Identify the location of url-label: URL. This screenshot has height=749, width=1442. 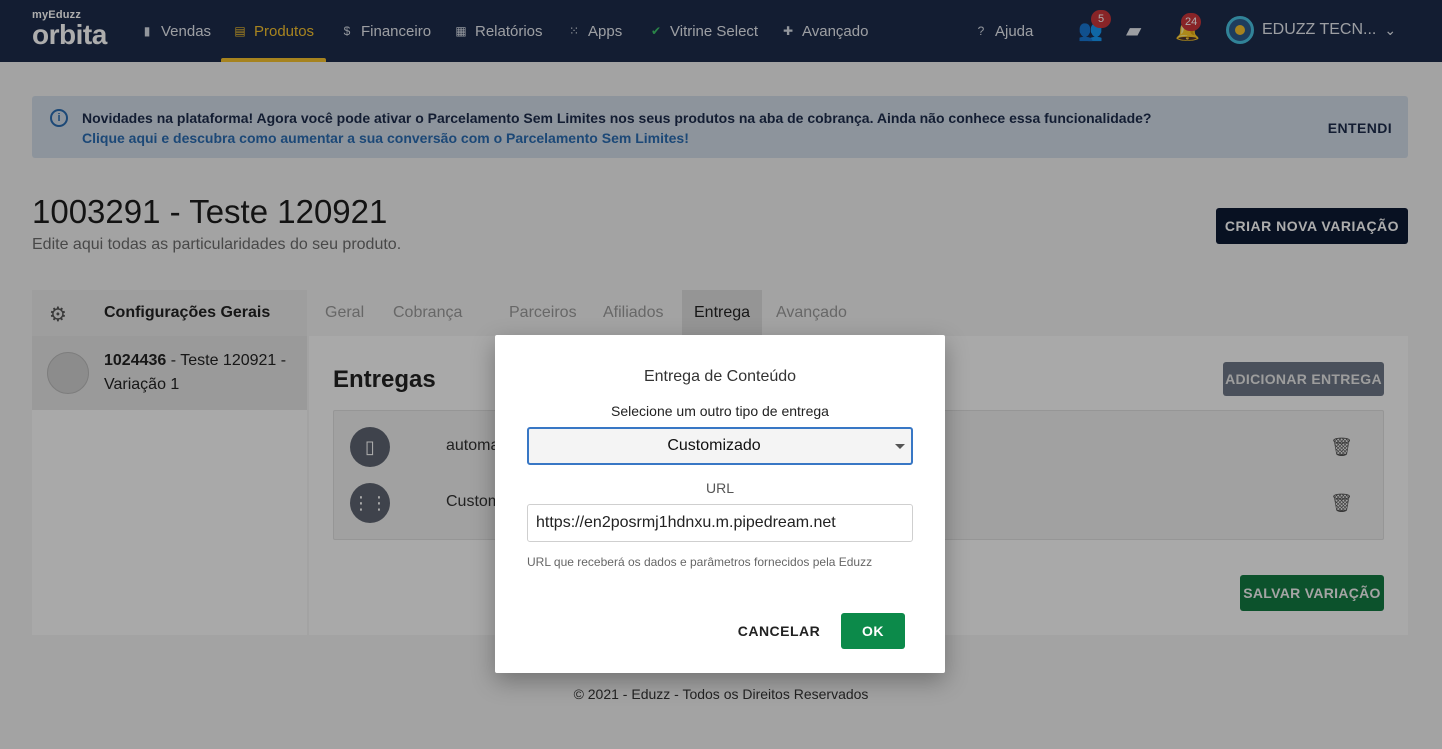
(719, 488).